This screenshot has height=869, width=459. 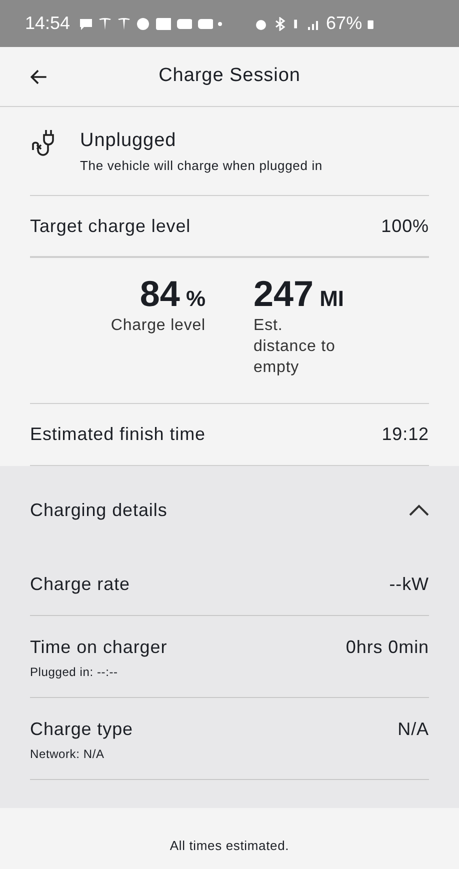 I want to click on detail-value: N/A, so click(x=413, y=729).